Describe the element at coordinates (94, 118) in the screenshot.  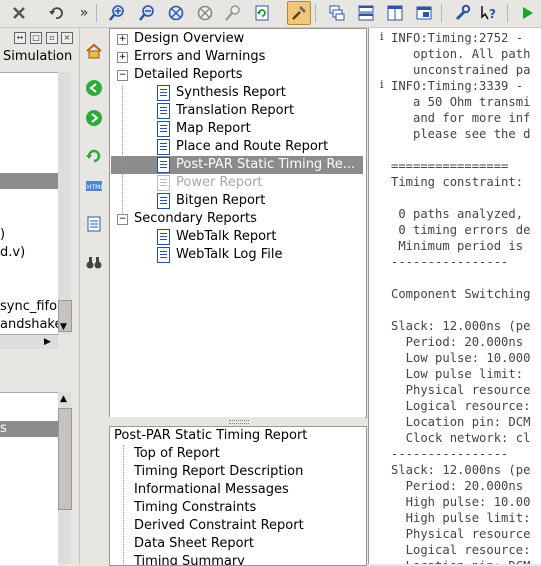
I see `forward-arrow-icon` at that location.